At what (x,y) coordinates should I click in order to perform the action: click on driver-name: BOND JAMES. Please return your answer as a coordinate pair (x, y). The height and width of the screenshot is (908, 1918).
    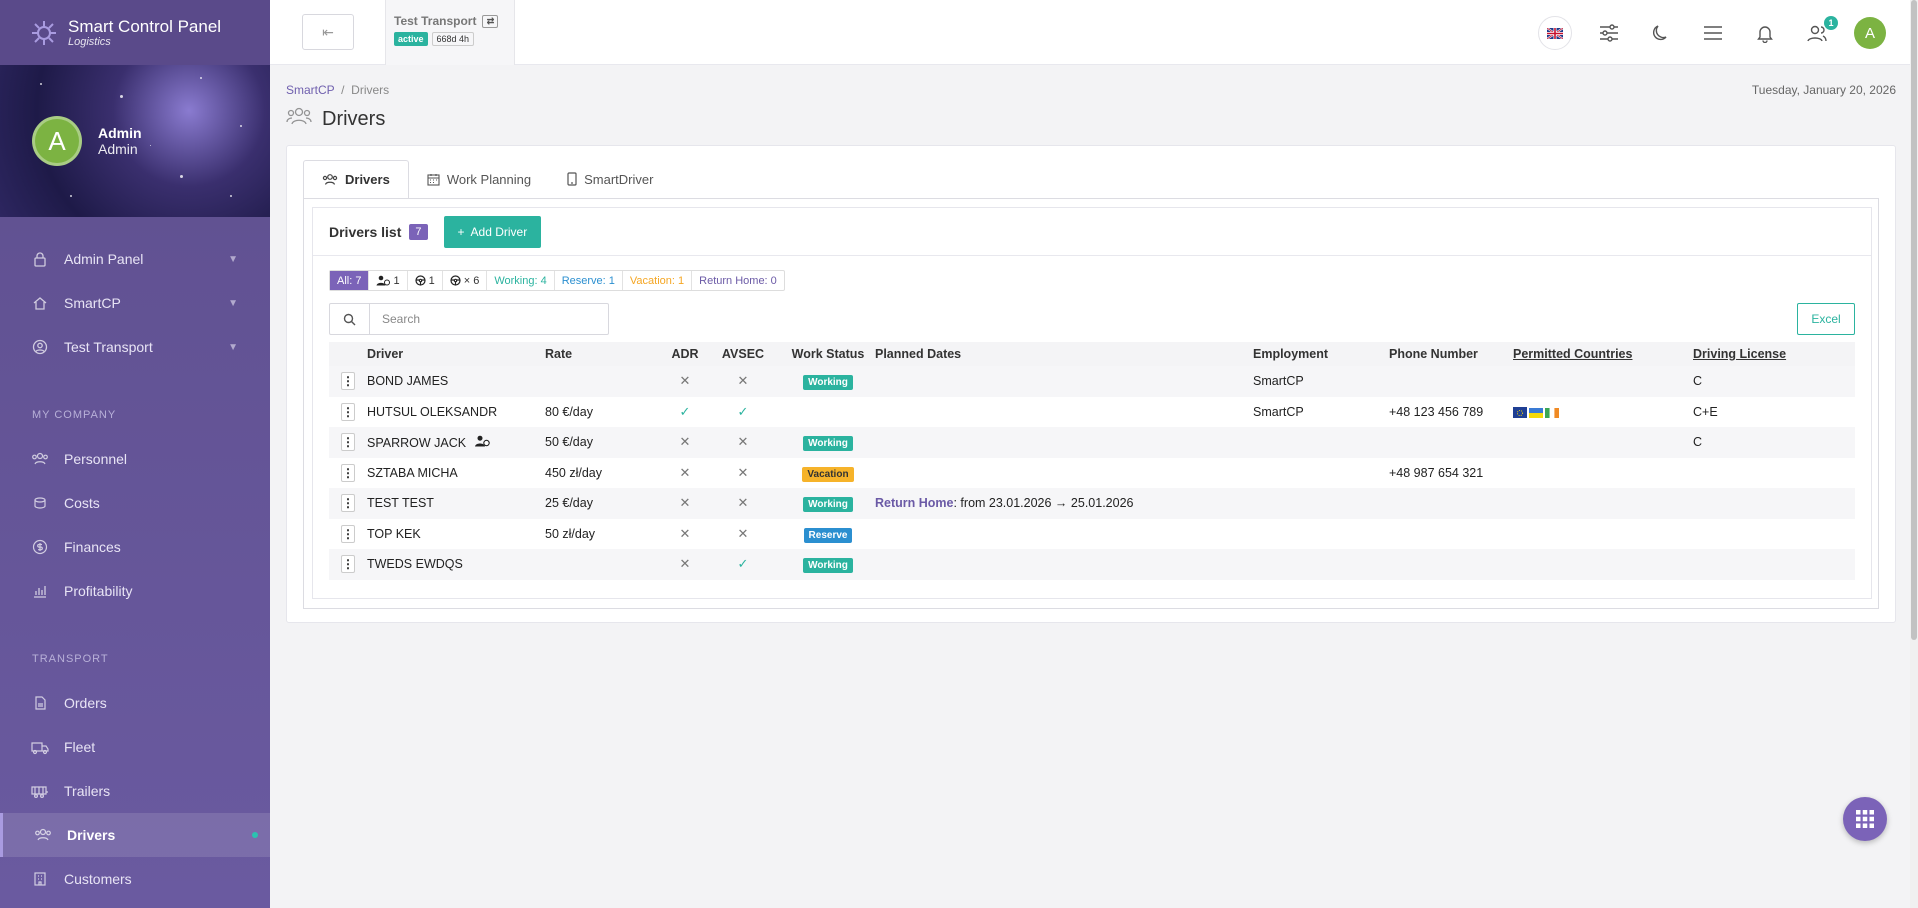
    Looking at the image, I should click on (408, 381).